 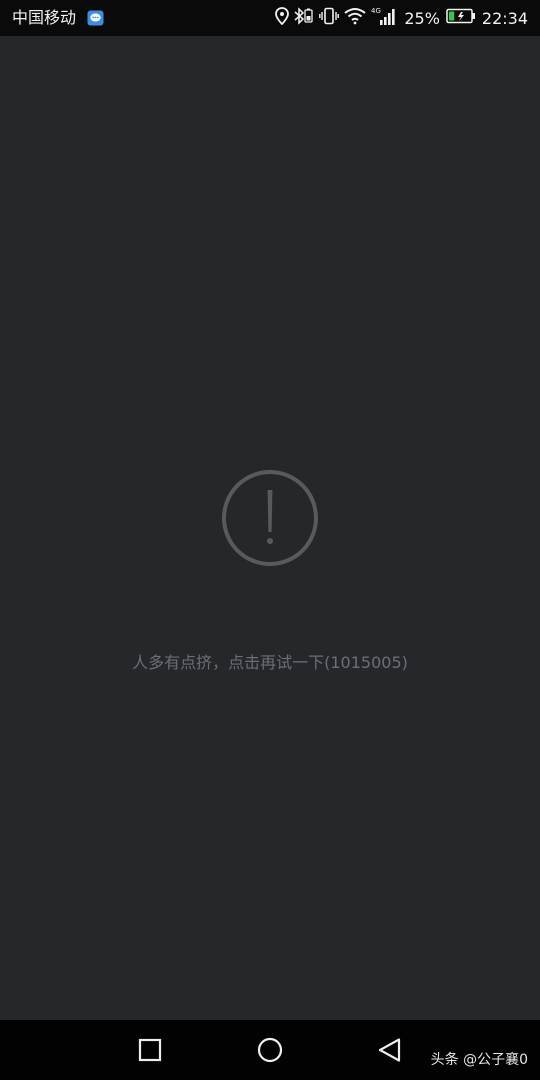 What do you see at coordinates (401, 18) in the screenshot?
I see `status-icons: 4G 25% 22:34` at bounding box center [401, 18].